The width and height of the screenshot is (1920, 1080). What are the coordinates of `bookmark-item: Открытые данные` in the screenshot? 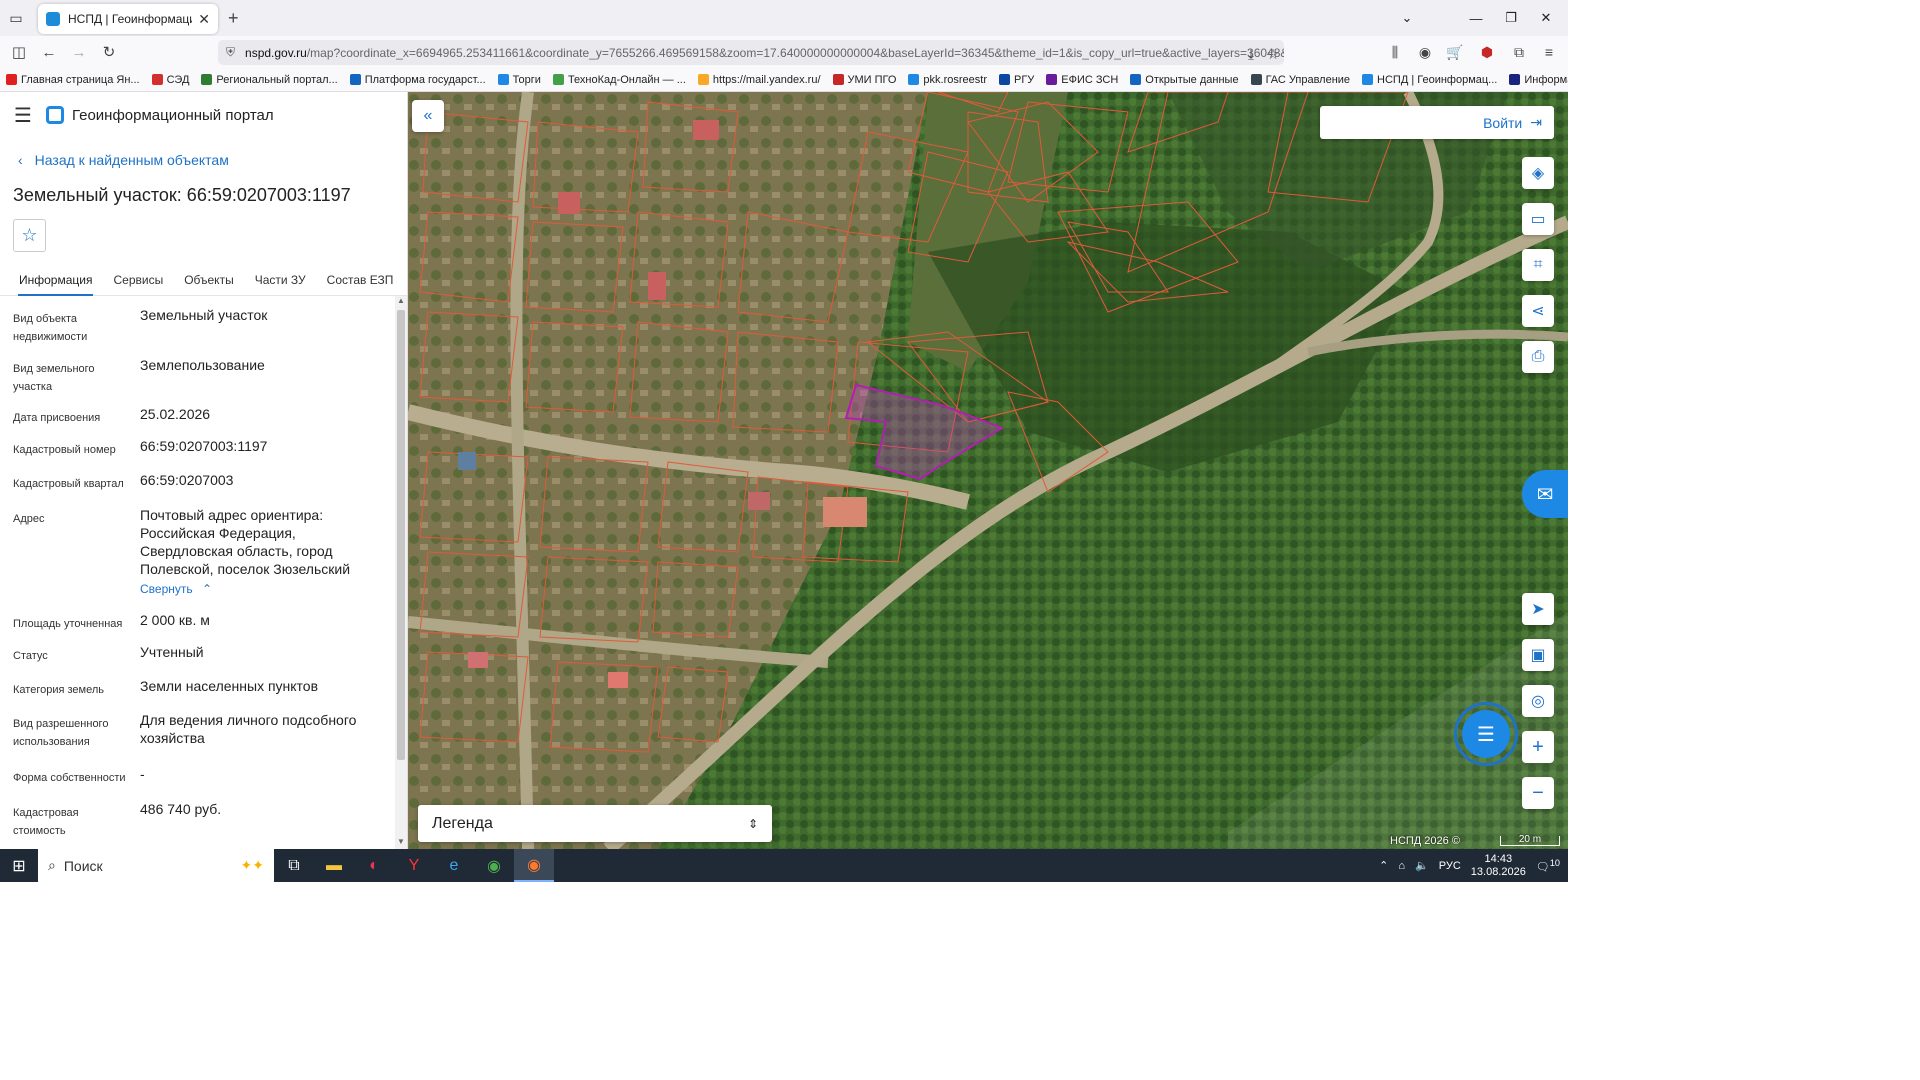 It's located at (1184, 80).